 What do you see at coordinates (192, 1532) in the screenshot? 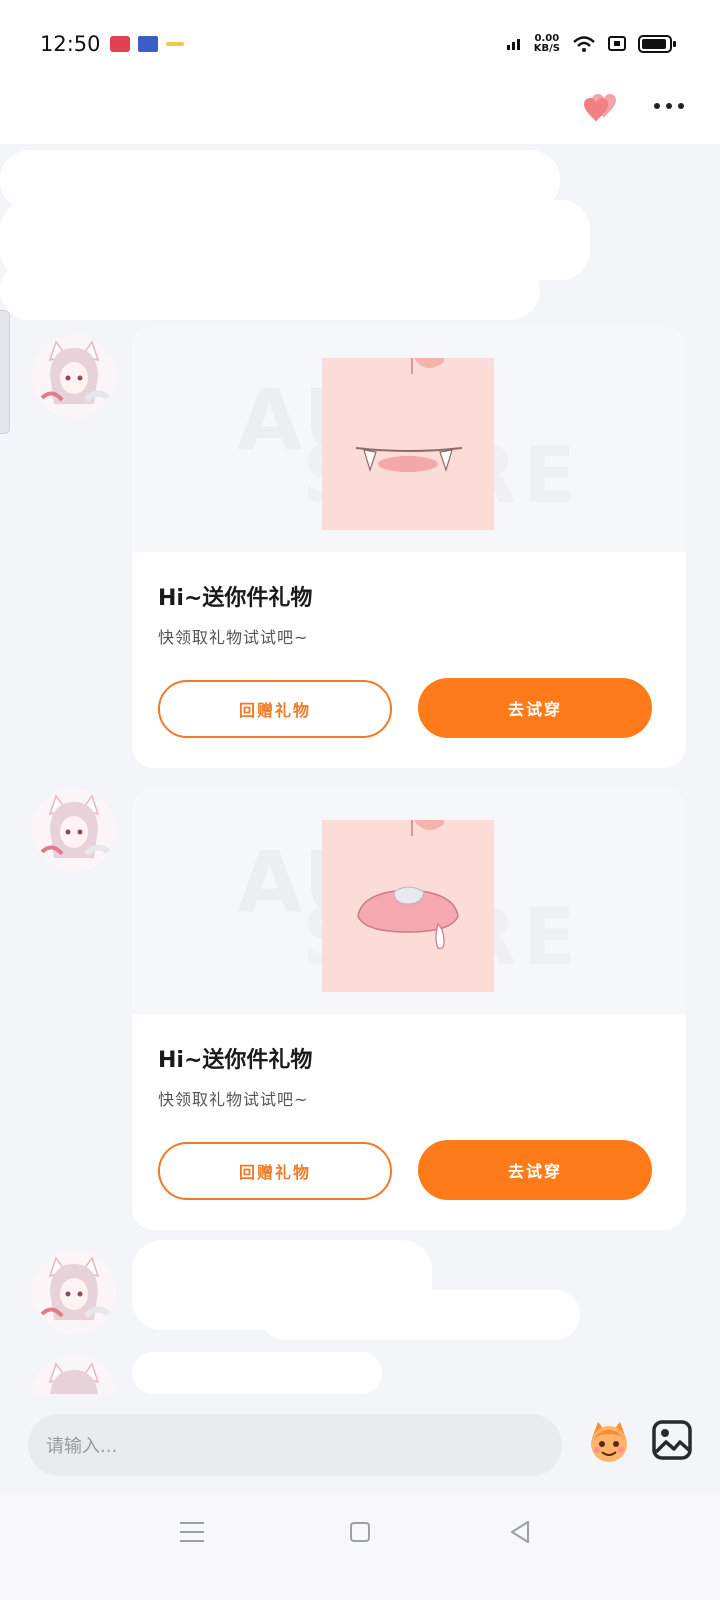
I see `recent-apps-icon` at bounding box center [192, 1532].